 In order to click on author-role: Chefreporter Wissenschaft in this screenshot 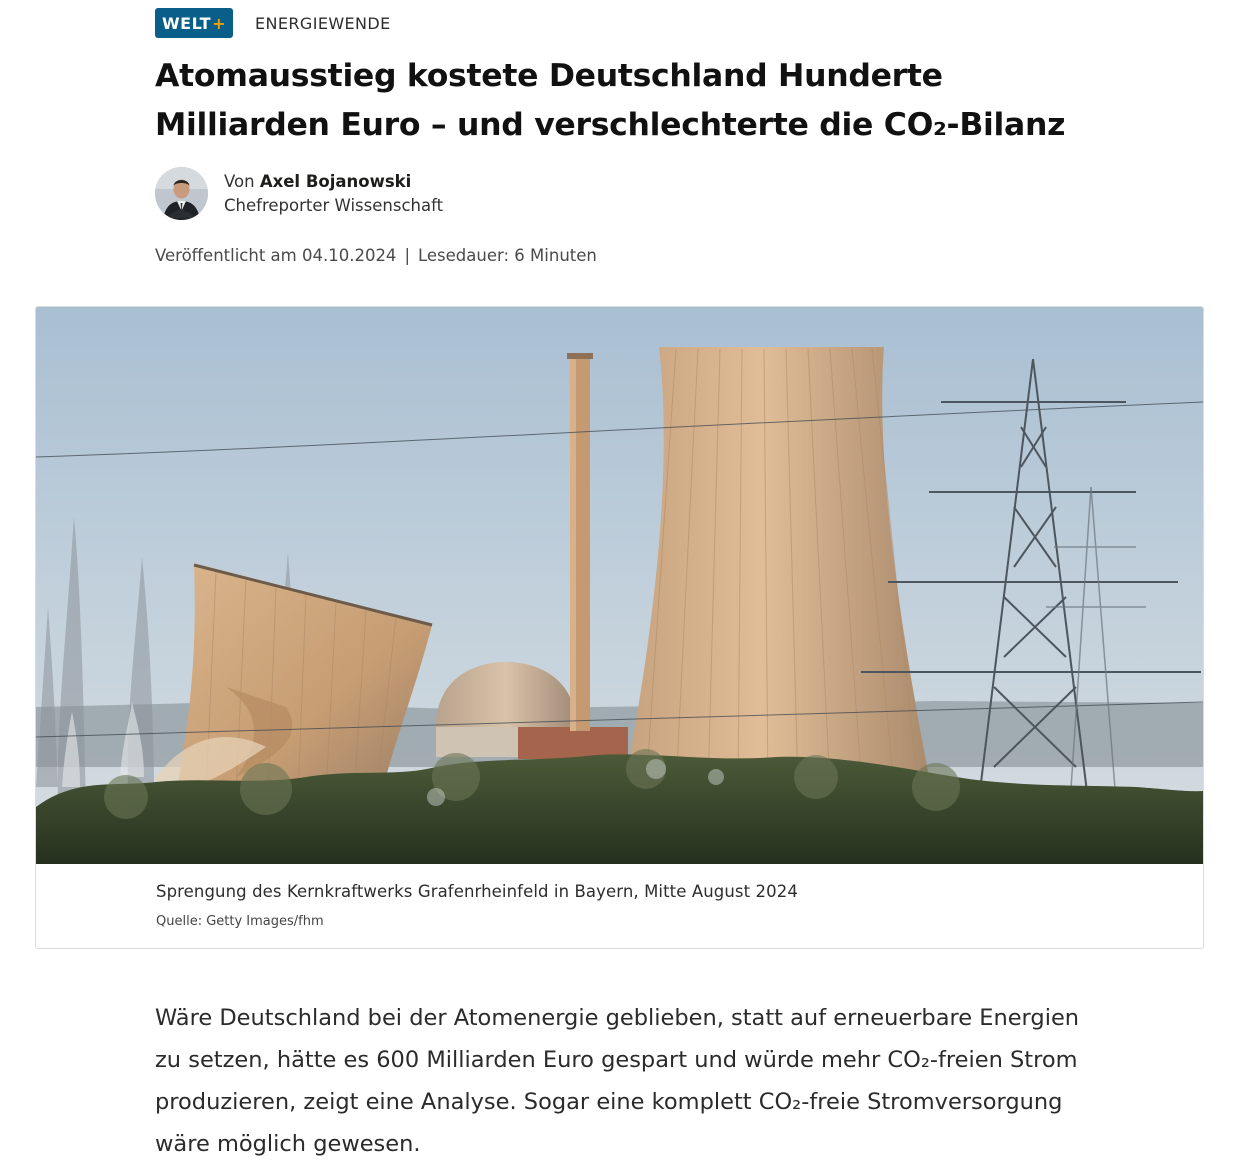, I will do `click(334, 205)`.